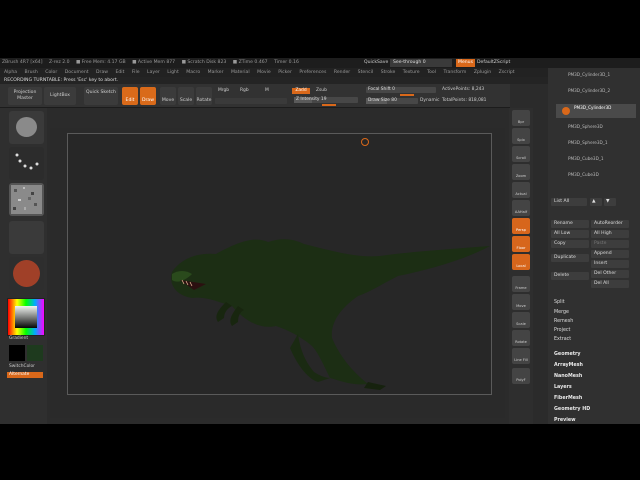  I want to click on arraymesh-section: ArrayMesh, so click(568, 365).